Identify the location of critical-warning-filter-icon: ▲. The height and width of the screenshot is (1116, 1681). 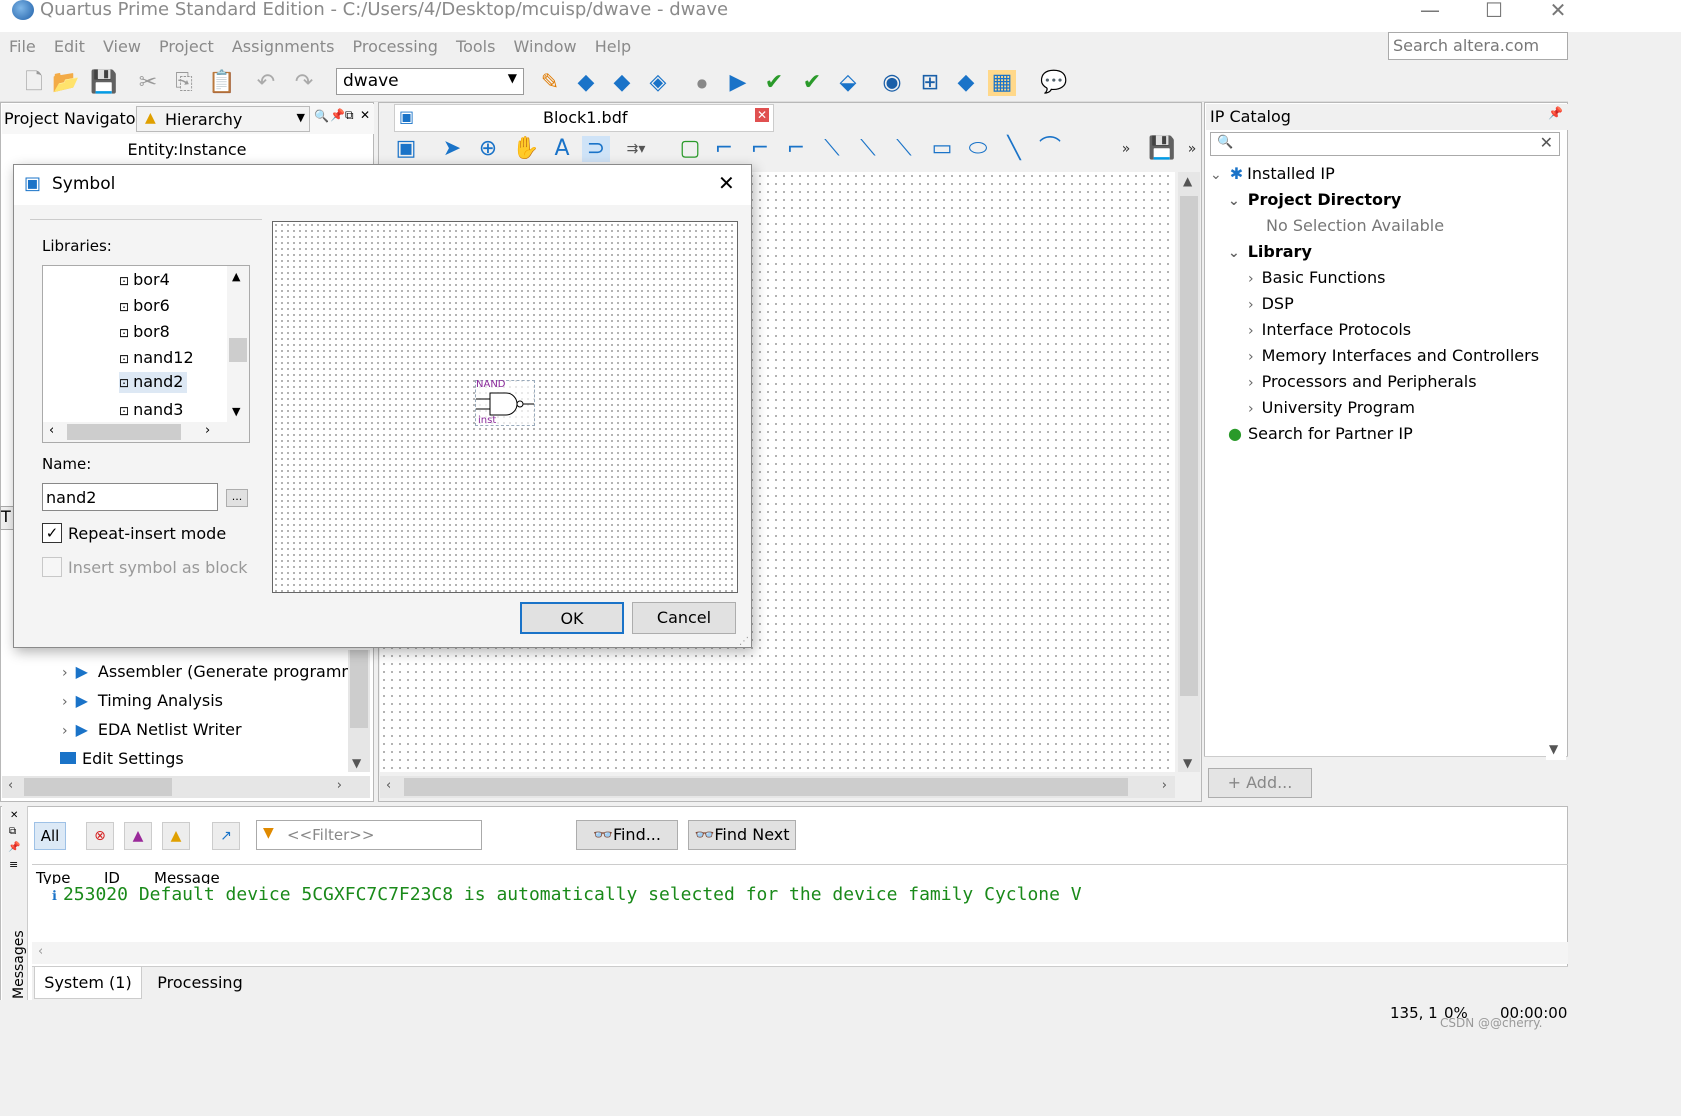
(138, 836).